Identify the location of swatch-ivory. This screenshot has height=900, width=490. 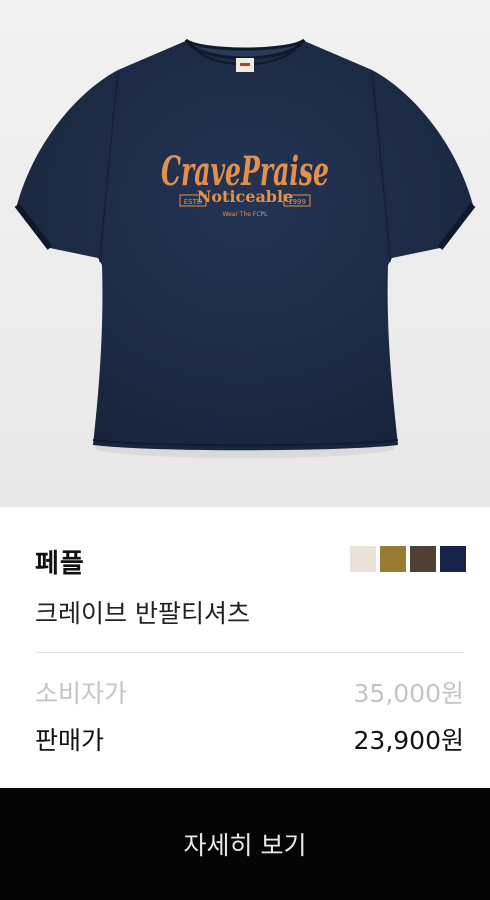
(363, 559).